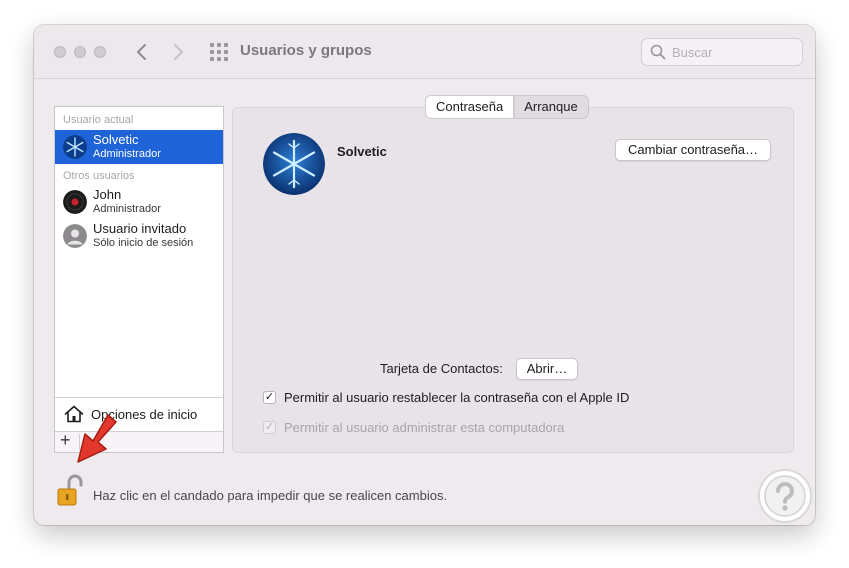  Describe the element at coordinates (80, 52) in the screenshot. I see `minimize-window-button` at that location.